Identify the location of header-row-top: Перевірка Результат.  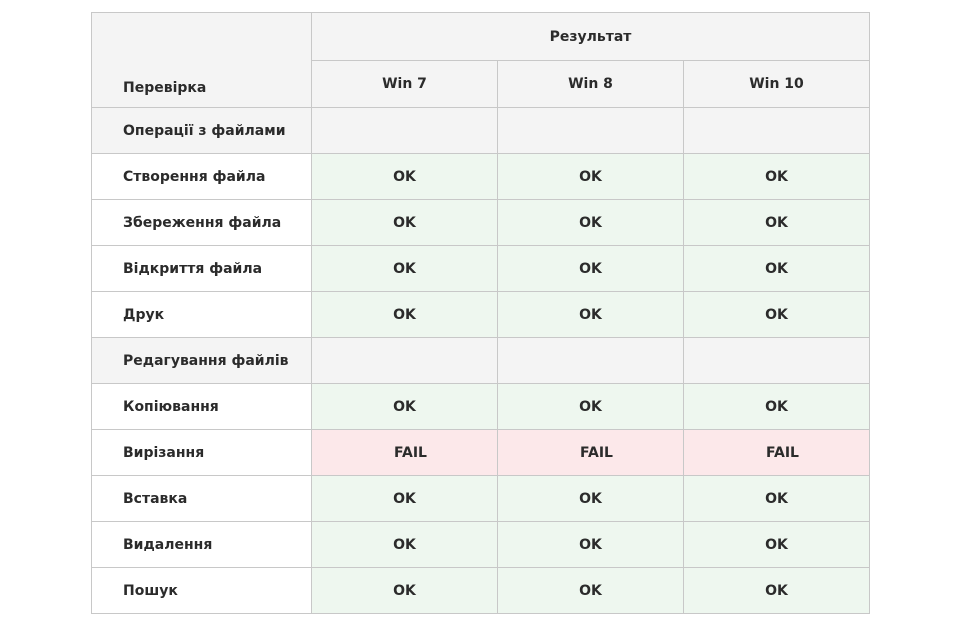
(481, 60).